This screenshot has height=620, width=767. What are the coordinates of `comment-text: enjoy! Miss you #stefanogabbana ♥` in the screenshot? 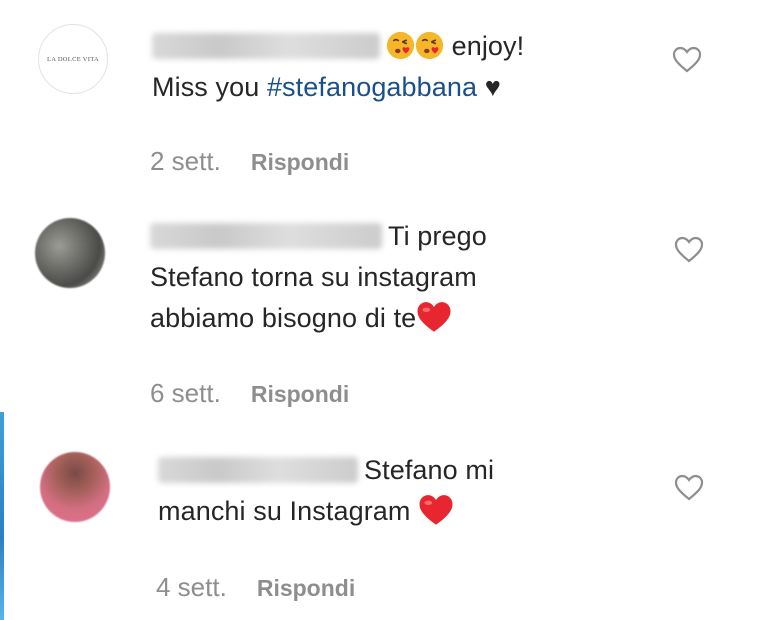 It's located at (338, 67).